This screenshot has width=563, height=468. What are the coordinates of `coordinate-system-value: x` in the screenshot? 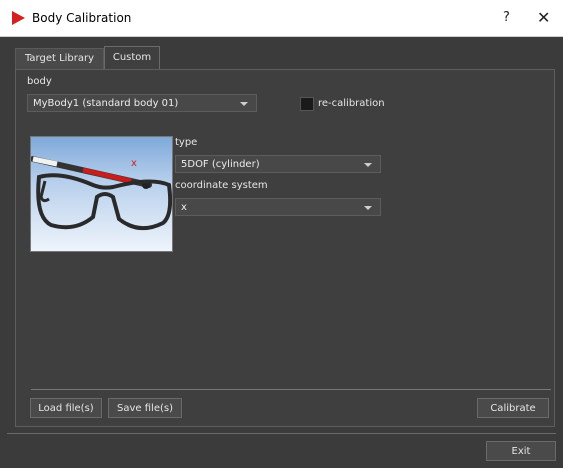 It's located at (184, 207).